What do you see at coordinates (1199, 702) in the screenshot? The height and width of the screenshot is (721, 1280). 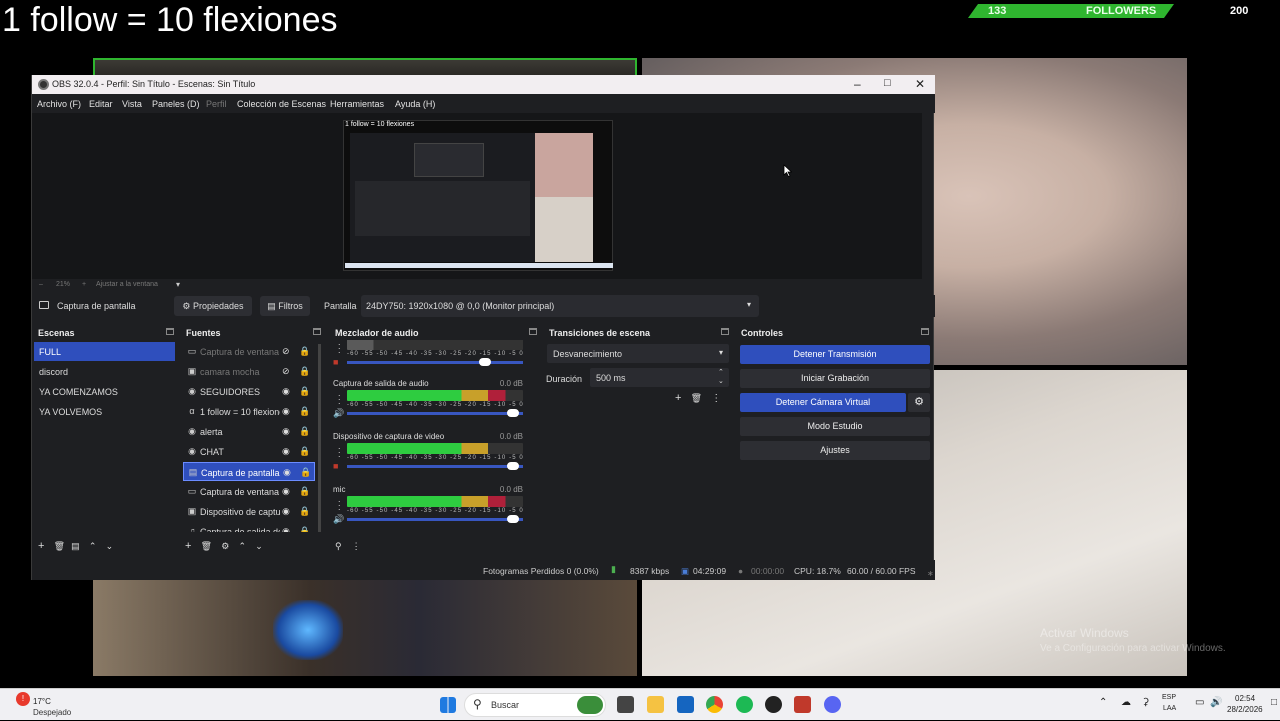 I see `display-icon: ▭` at bounding box center [1199, 702].